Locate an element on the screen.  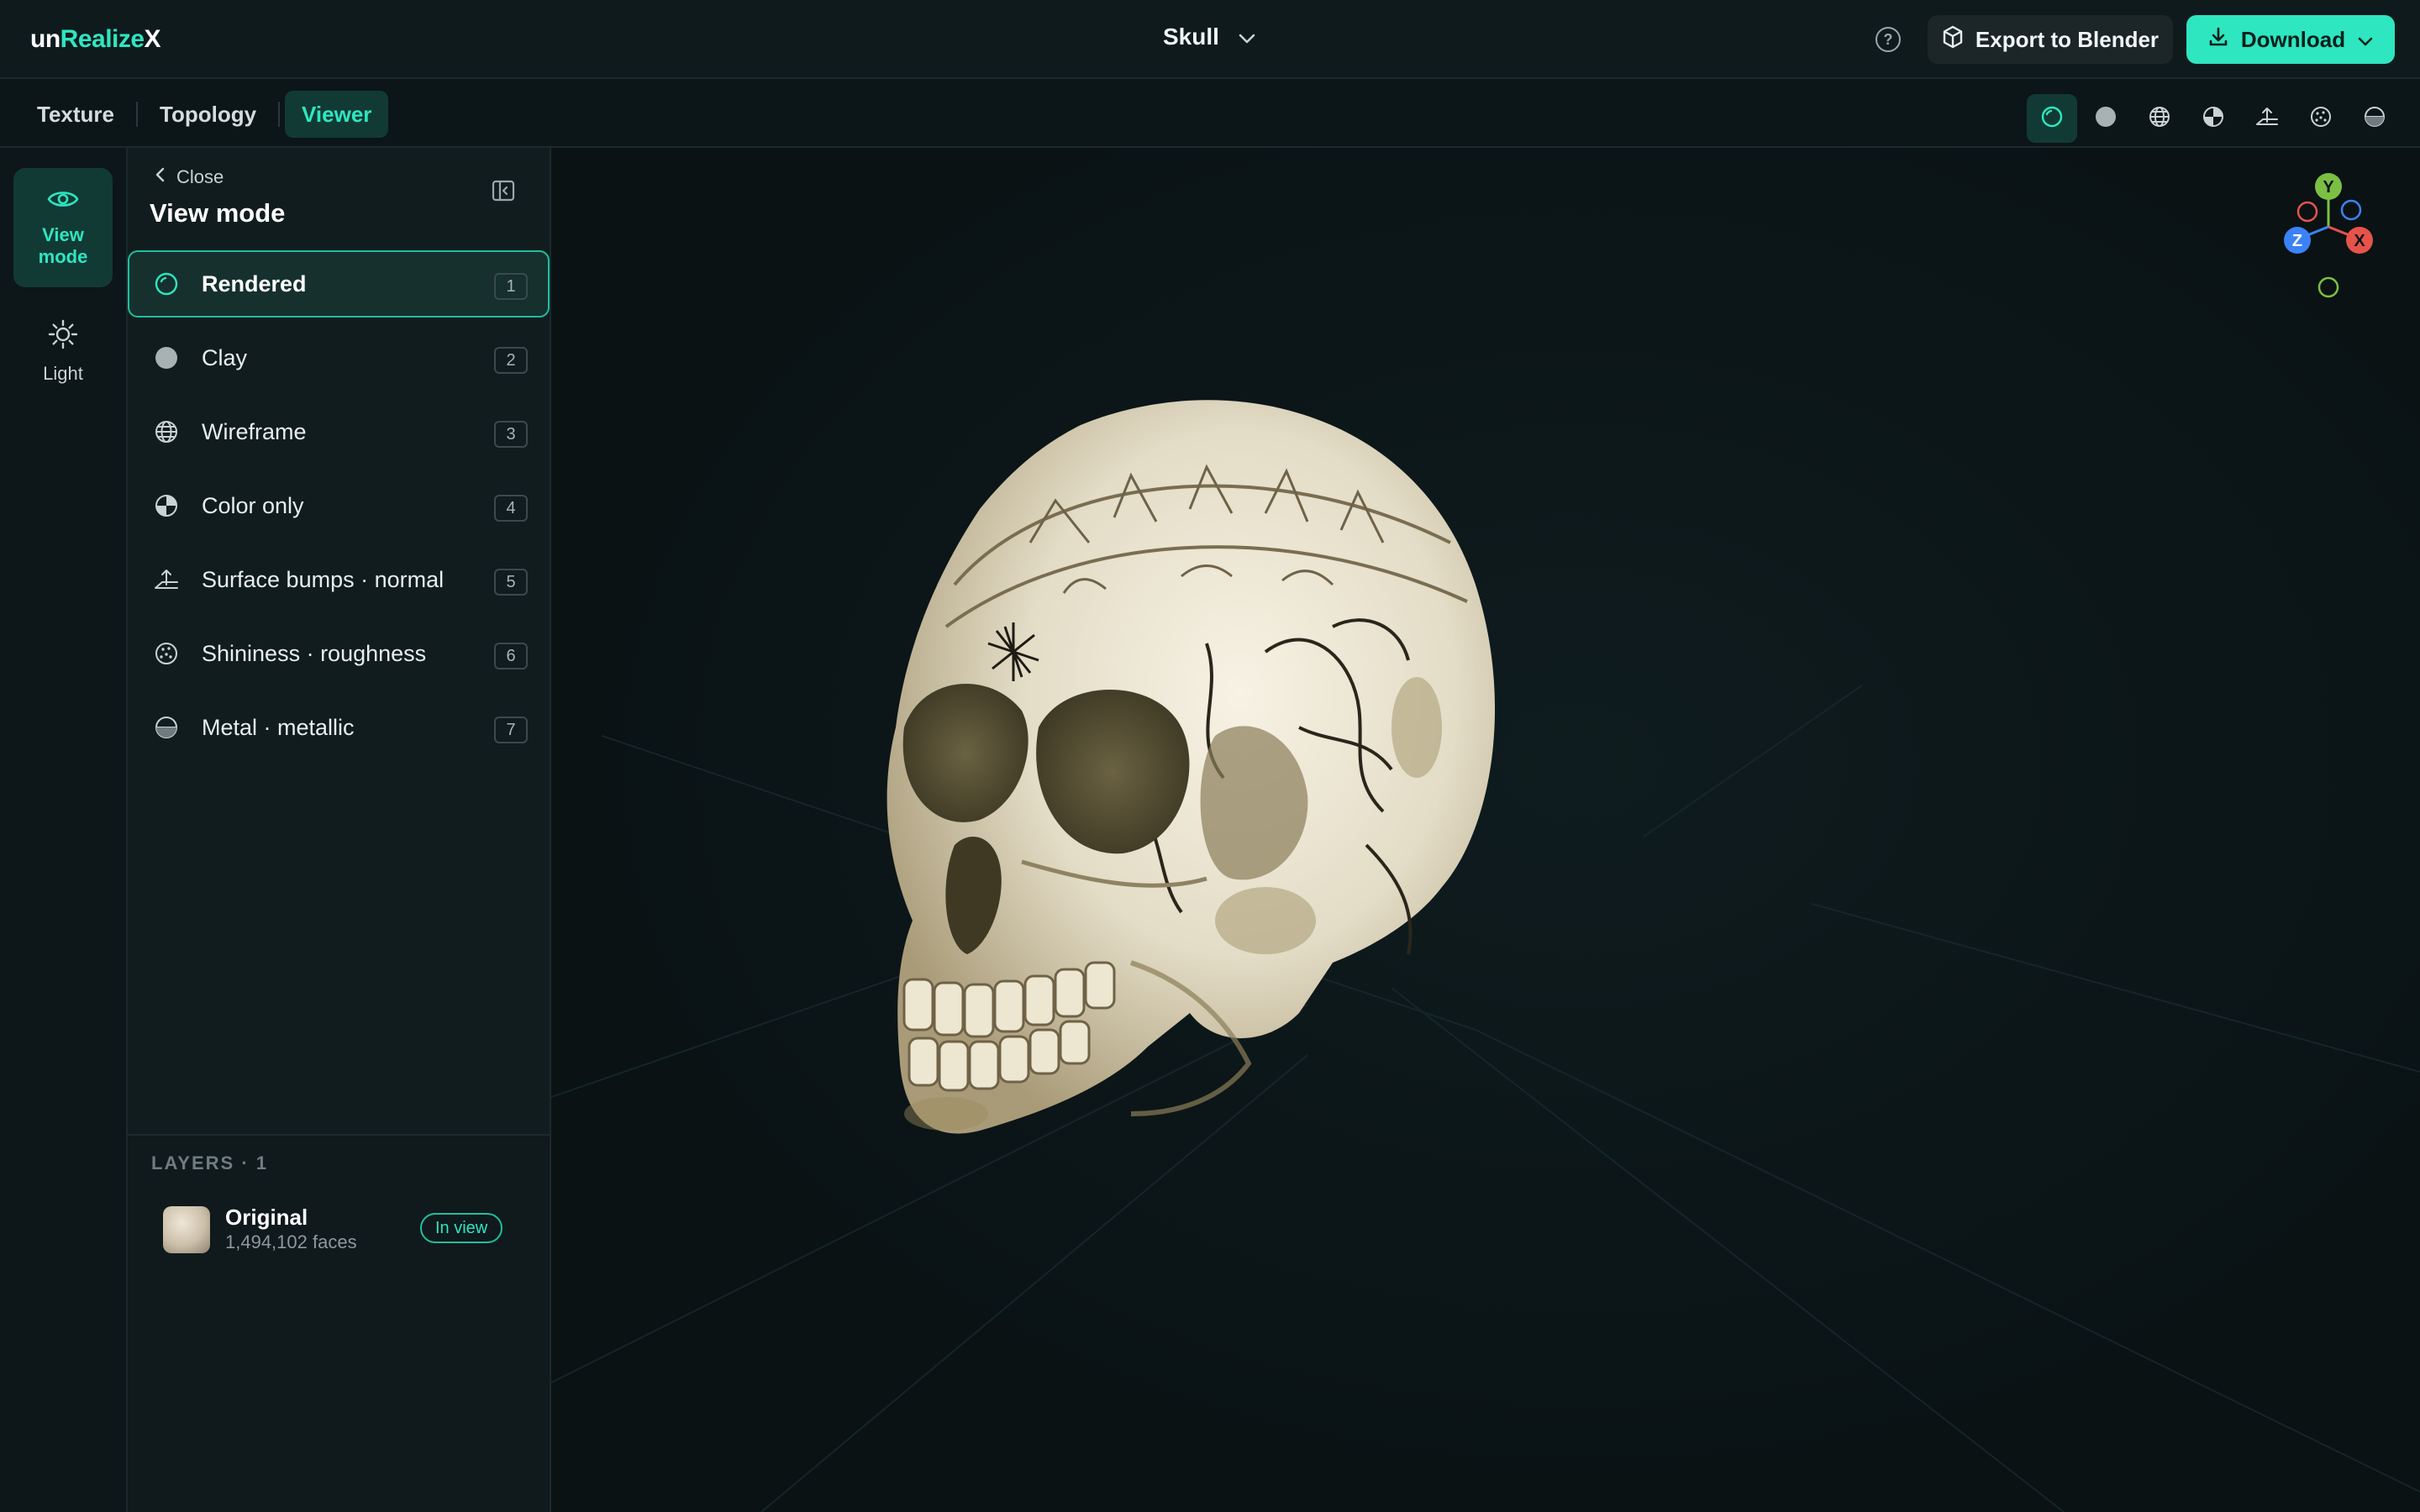
mode-label: Wireframe is located at coordinates (255, 431).